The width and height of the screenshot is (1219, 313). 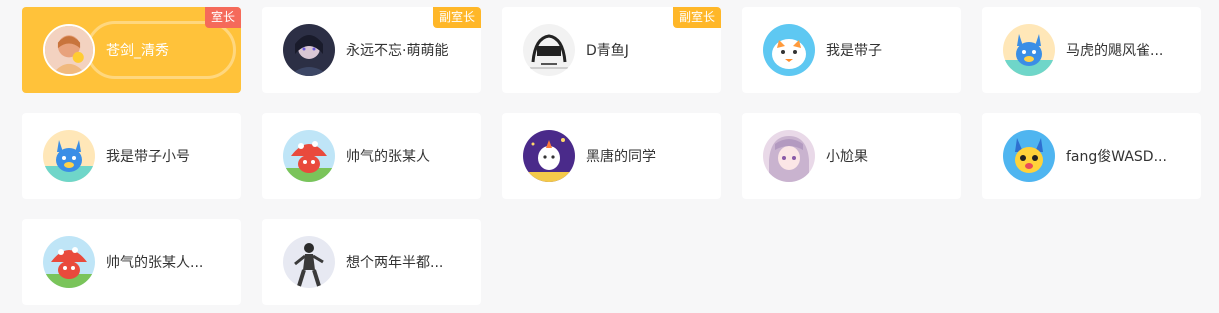 What do you see at coordinates (607, 51) in the screenshot?
I see `member-name: D青鱼J` at bounding box center [607, 51].